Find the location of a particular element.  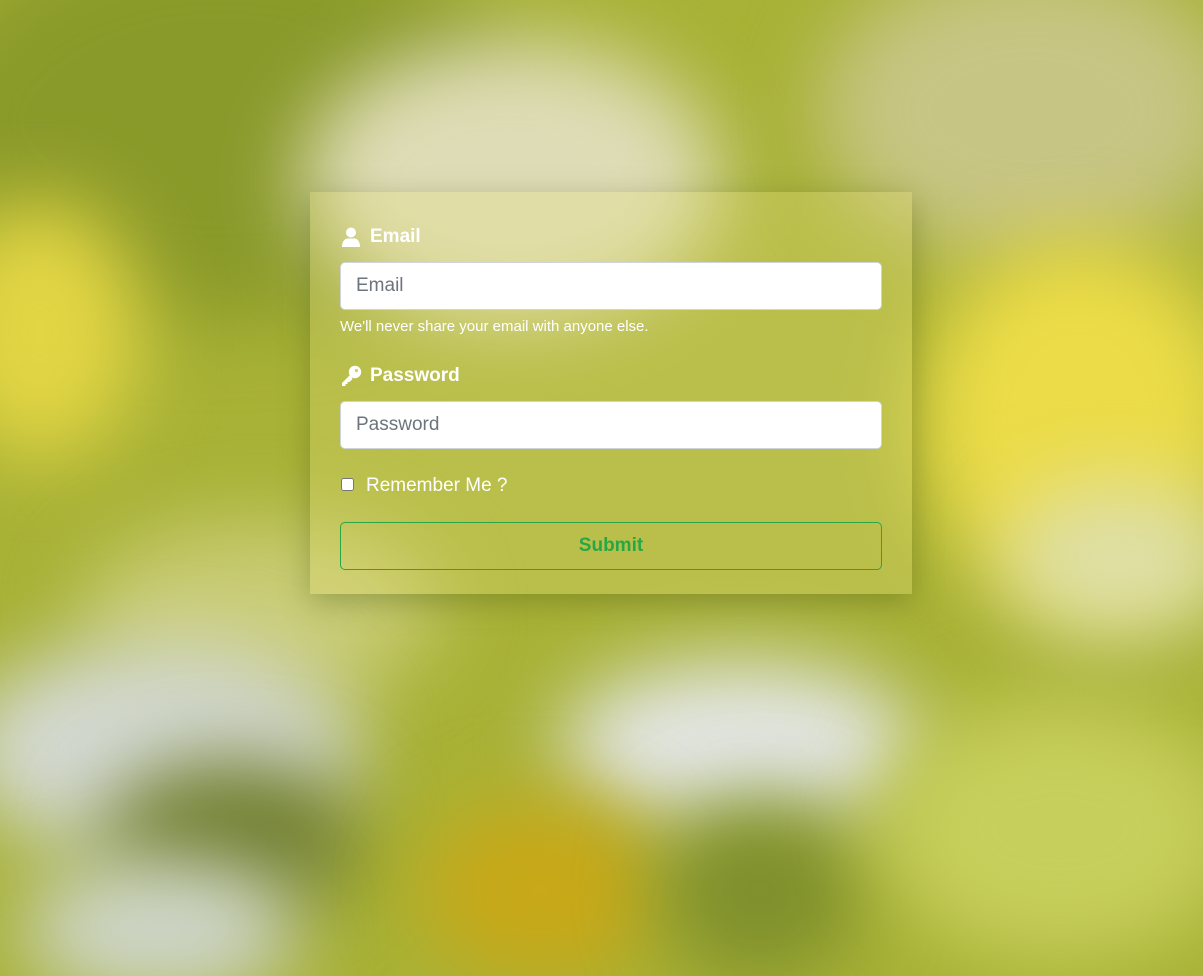

remember-me-row: Remember Me ? is located at coordinates (611, 486).